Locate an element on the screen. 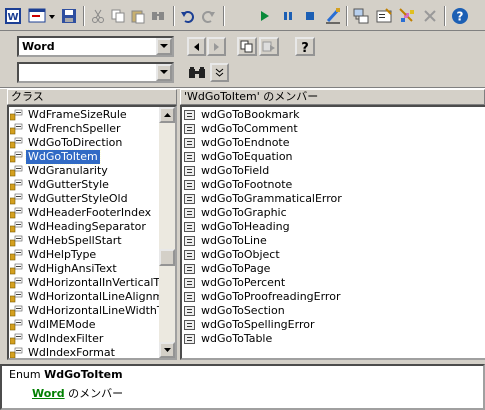  class-list-item: WdGutterStyleOld is located at coordinates (84, 199).